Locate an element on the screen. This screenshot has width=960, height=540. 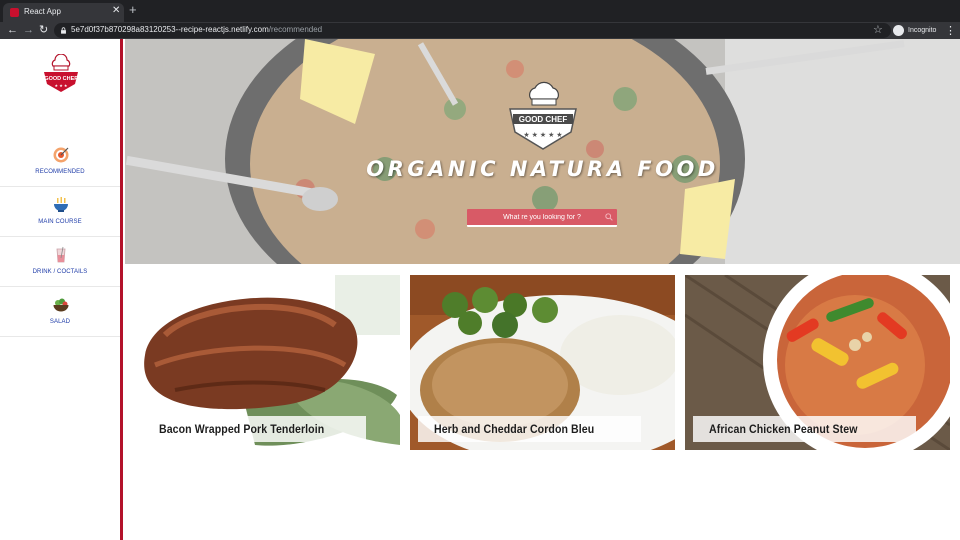
sidebar-item-recommended: RECOMMENDED is located at coordinates (60, 162).